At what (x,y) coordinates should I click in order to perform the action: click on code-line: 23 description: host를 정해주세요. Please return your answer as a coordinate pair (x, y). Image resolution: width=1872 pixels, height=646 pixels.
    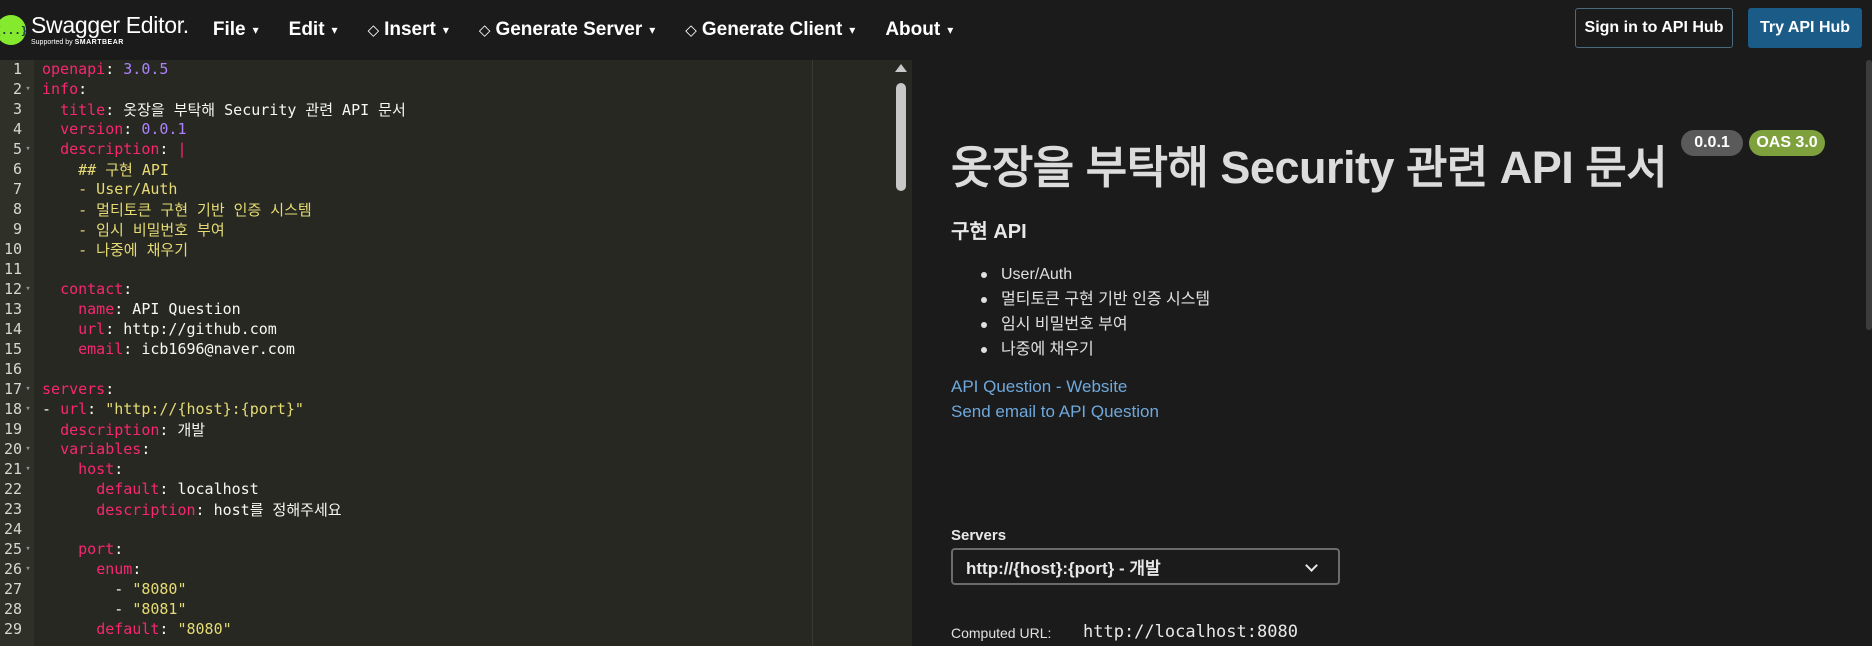
    Looking at the image, I should click on (450, 509).